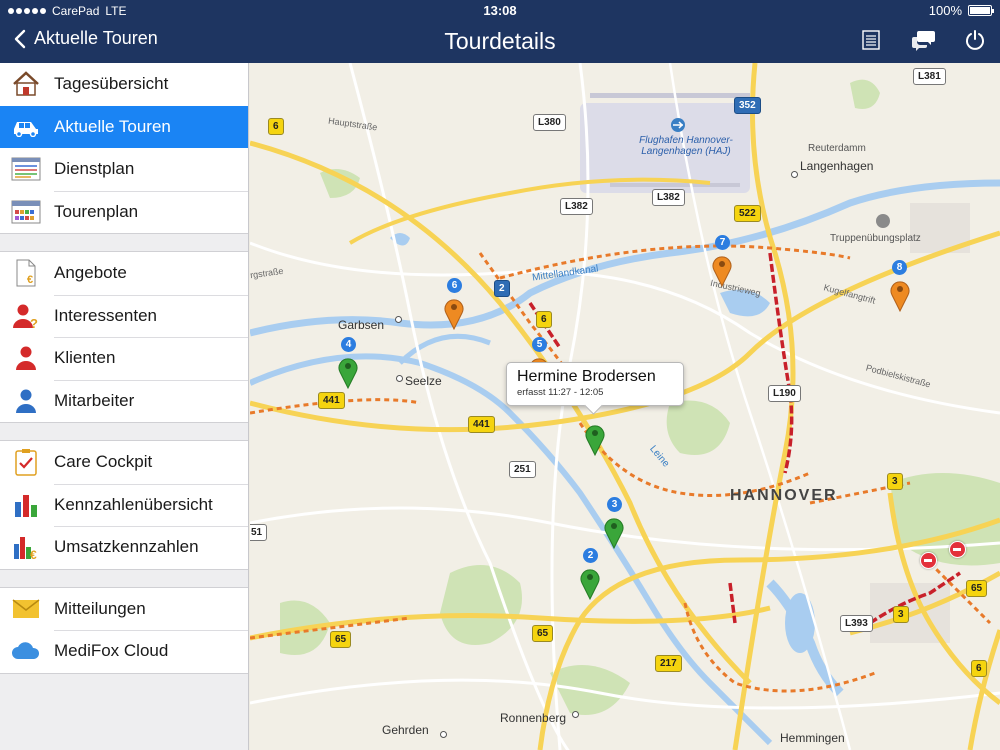 The image size is (1000, 750). I want to click on place-label-garbsen: Garbsen, so click(361, 325).